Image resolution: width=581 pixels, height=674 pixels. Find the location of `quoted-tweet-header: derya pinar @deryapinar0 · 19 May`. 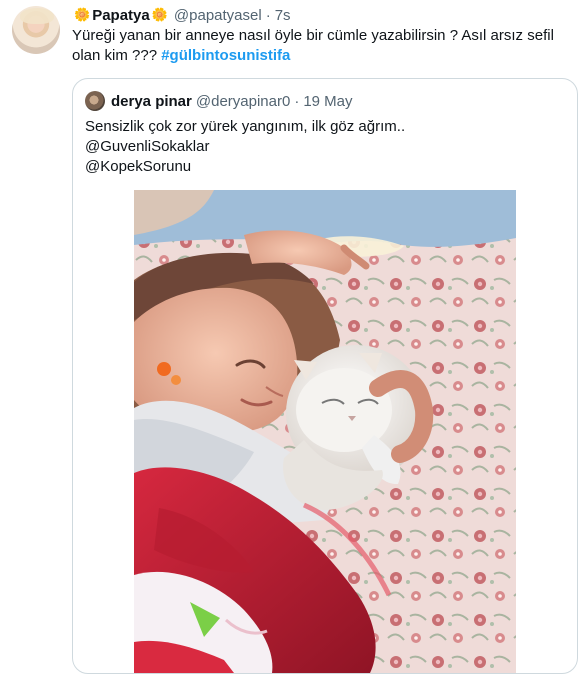

quoted-tweet-header: derya pinar @deryapinar0 · 19 May is located at coordinates (232, 101).